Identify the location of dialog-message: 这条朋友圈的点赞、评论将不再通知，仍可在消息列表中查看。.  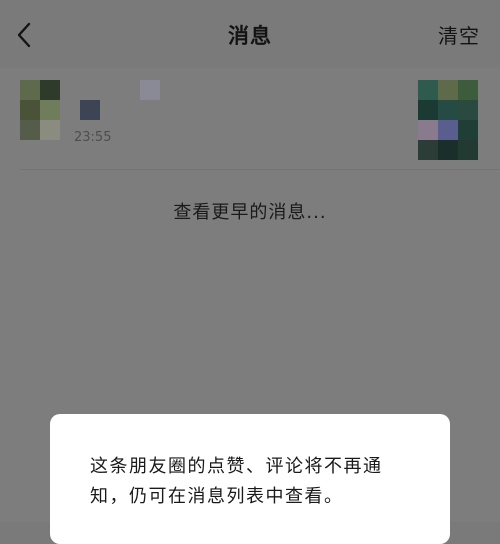
(236, 481).